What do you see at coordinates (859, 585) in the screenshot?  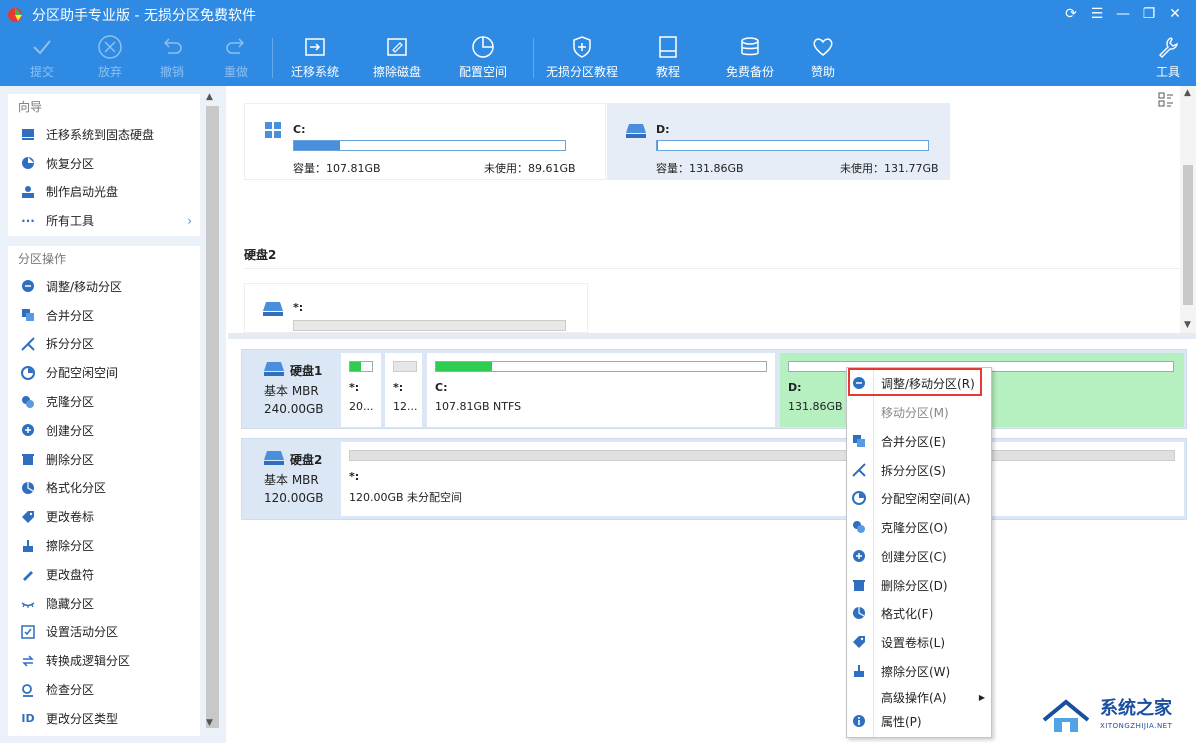 I see `delete-partition-icon` at bounding box center [859, 585].